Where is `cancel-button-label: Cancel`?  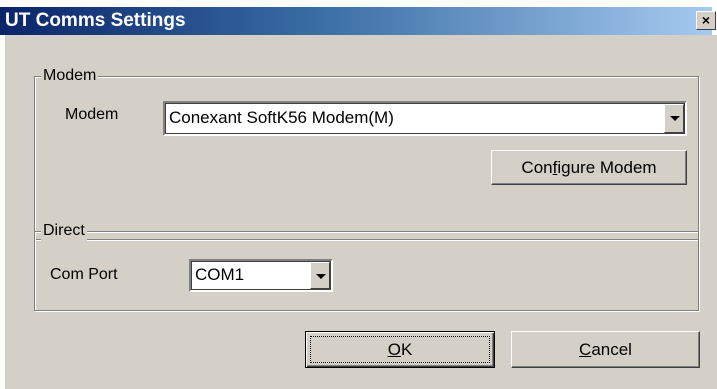
cancel-button-label: Cancel is located at coordinates (605, 349).